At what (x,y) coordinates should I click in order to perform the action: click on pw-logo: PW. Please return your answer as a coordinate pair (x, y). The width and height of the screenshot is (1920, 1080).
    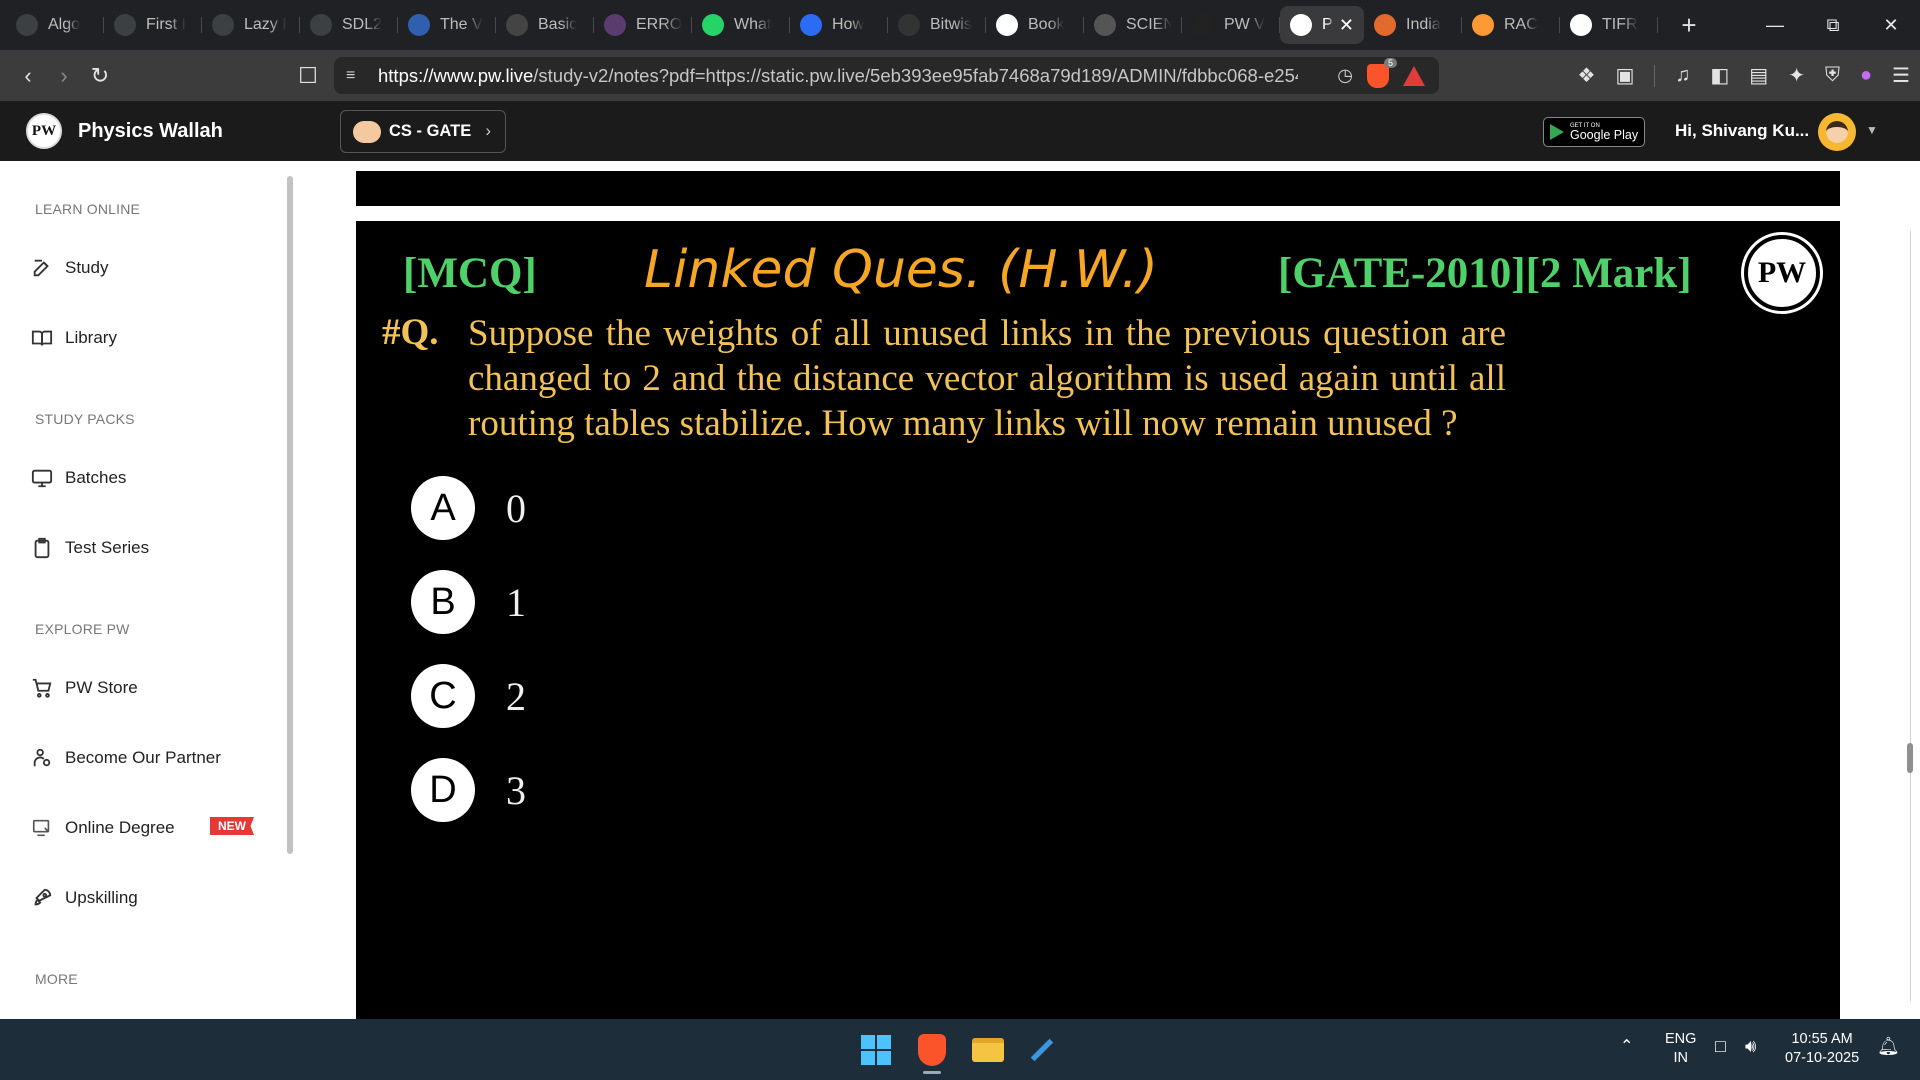
    Looking at the image, I should click on (44, 131).